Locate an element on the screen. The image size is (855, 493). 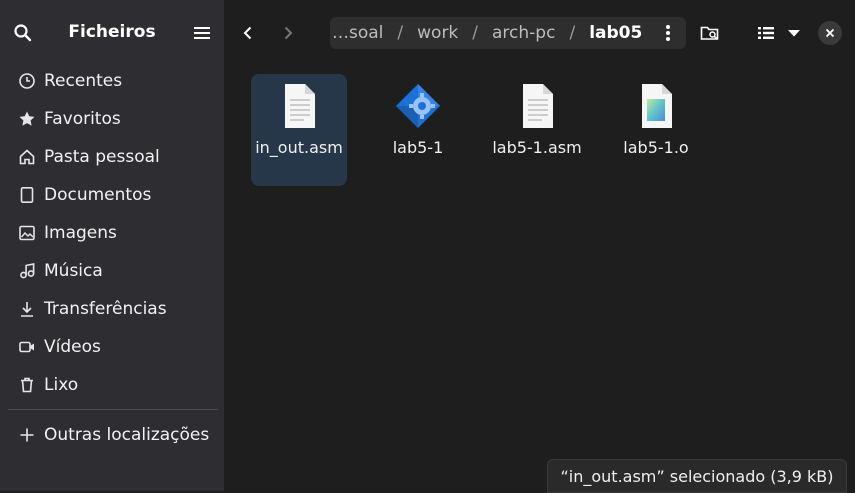
sidebar-item-recentes: Recentes is located at coordinates (112, 81).